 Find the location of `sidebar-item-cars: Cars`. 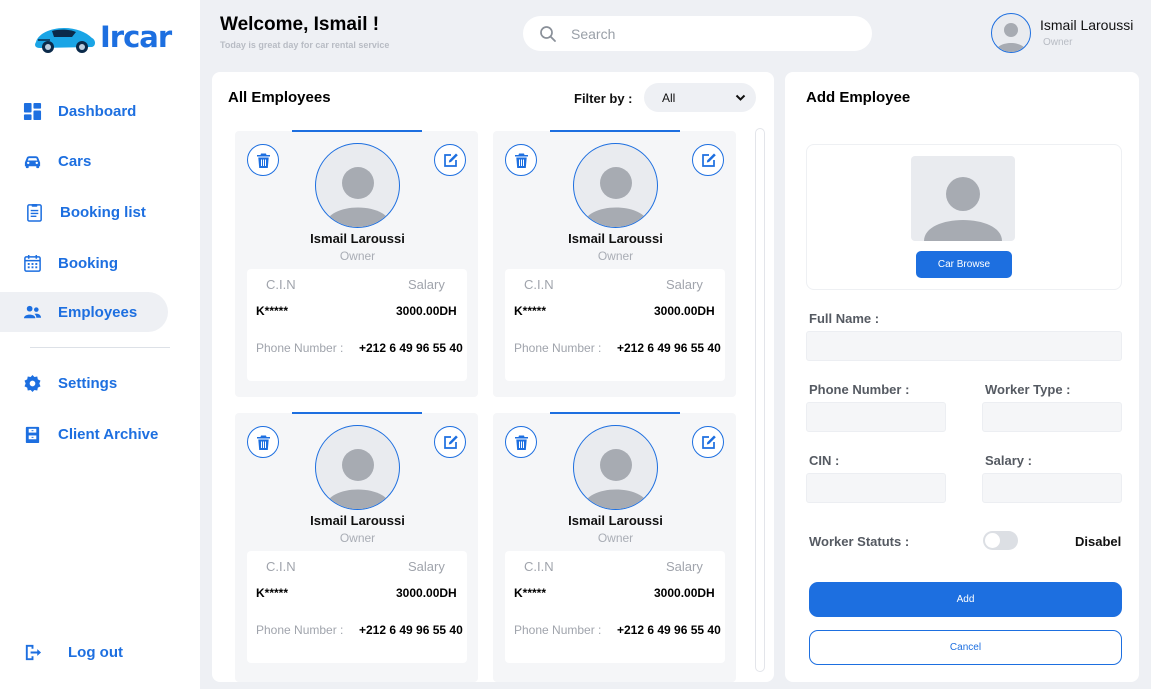

sidebar-item-cars: Cars is located at coordinates (84, 161).